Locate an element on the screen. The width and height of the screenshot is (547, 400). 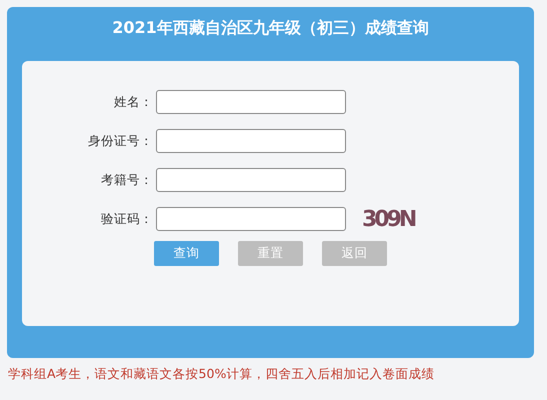
field-label: 姓名： is located at coordinates (133, 102).